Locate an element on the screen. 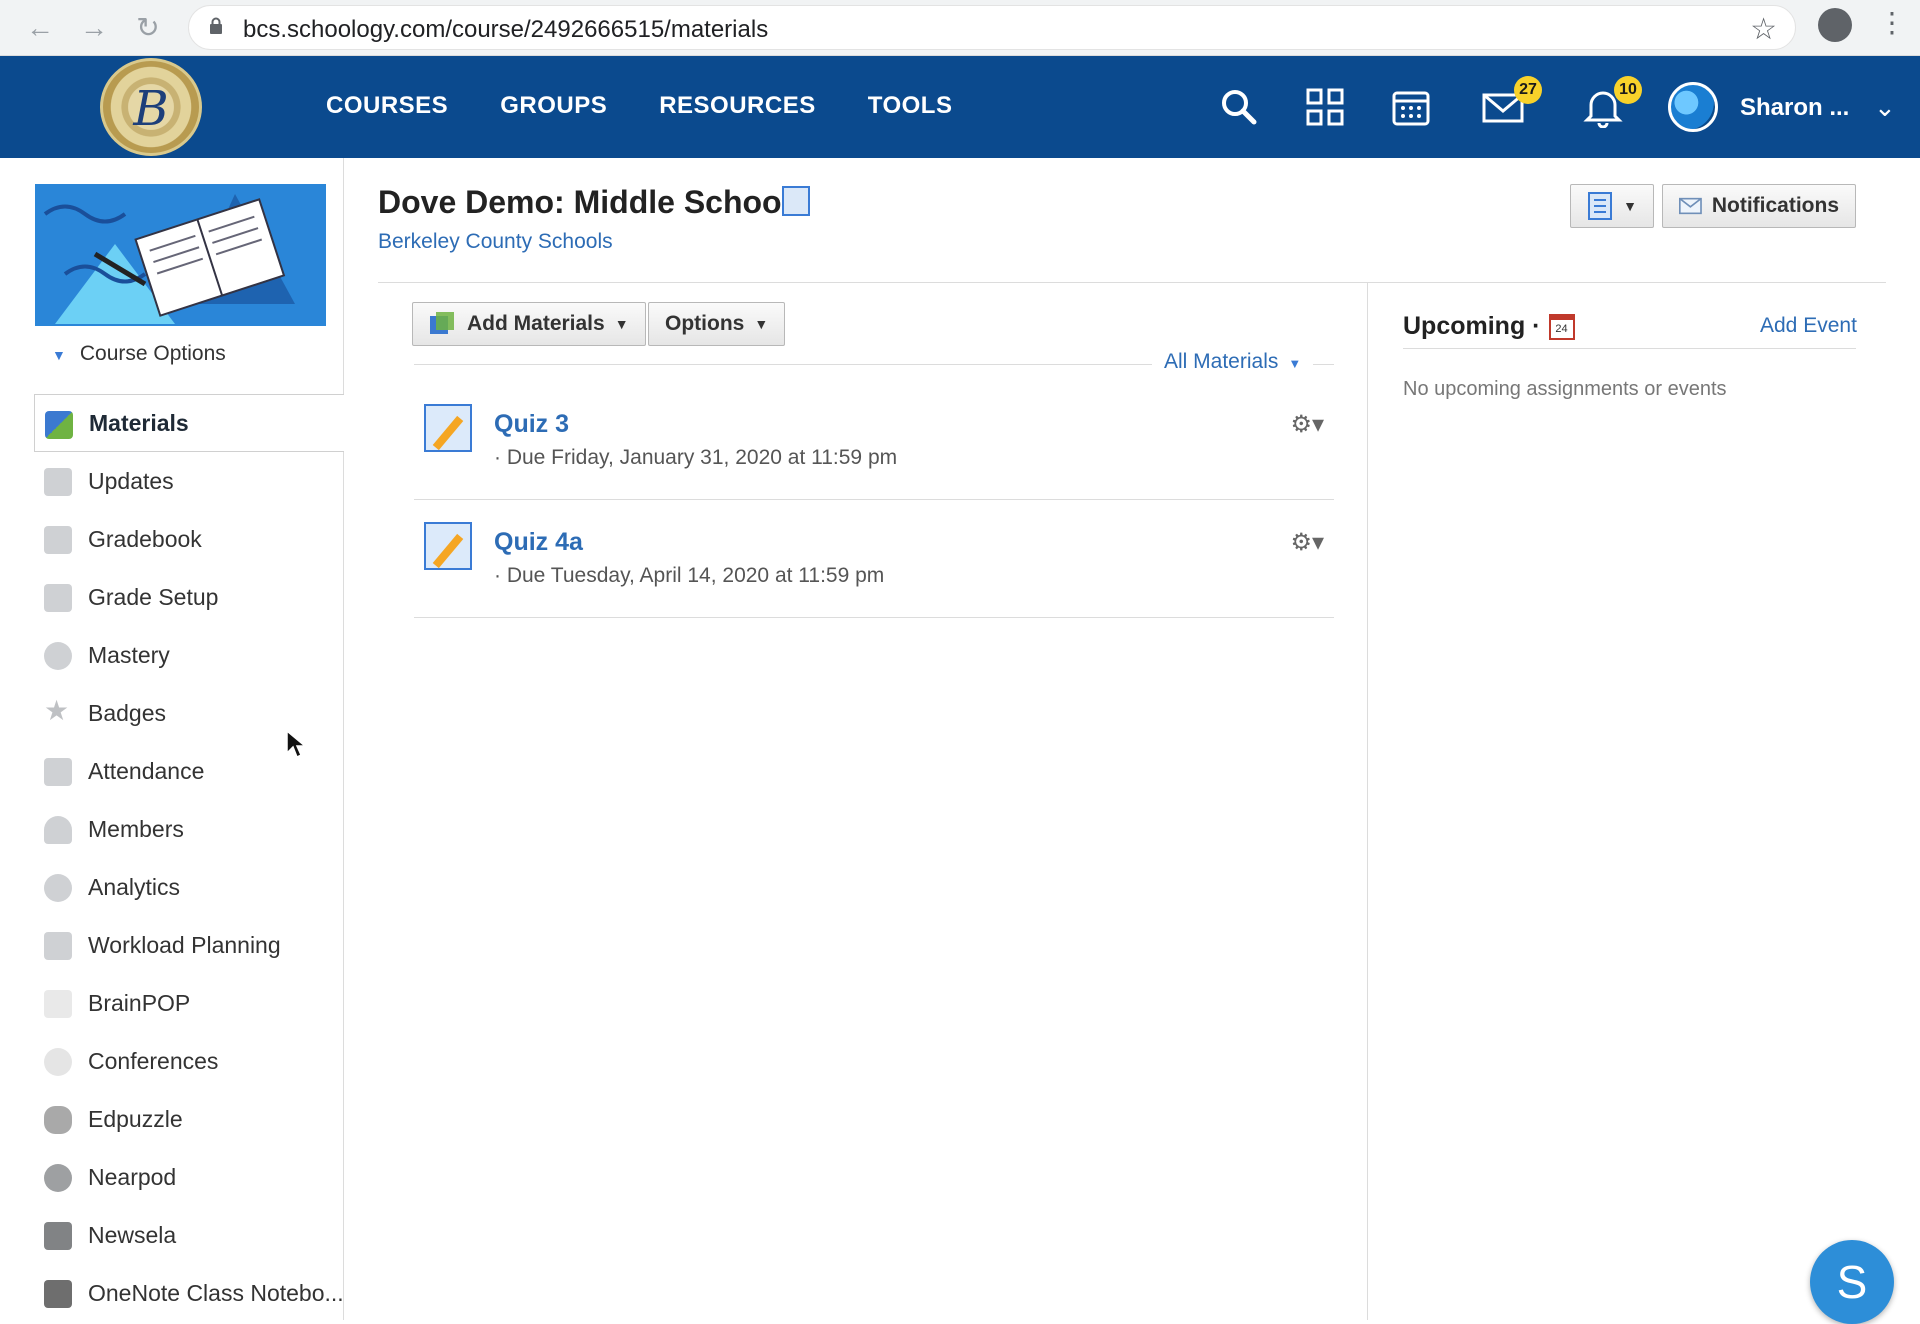 This screenshot has height=1324, width=1920. mastery-icon is located at coordinates (58, 656).